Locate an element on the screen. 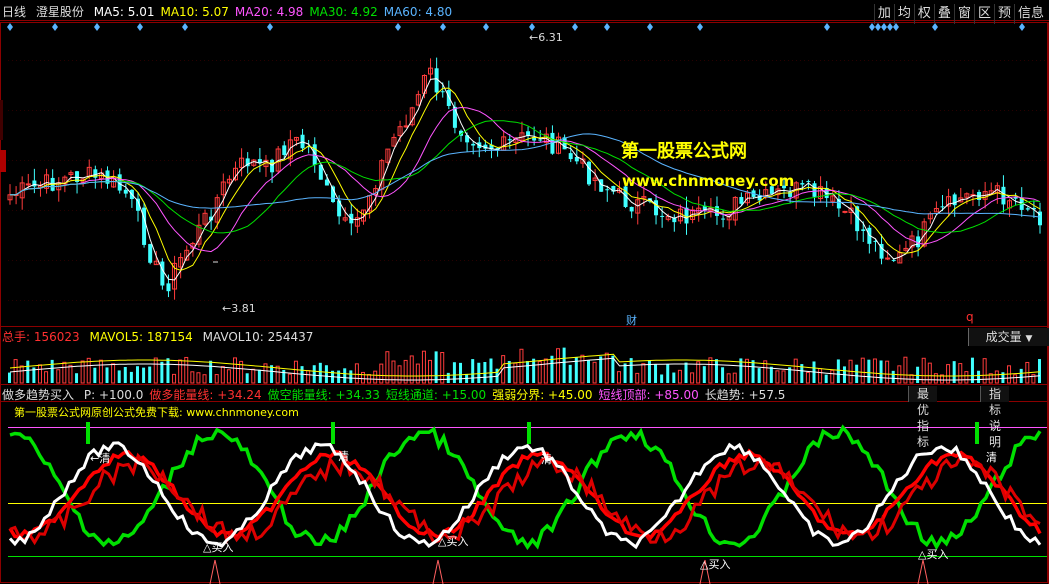 This screenshot has width=1049, height=584. period-label: 日线 is located at coordinates (14, 12).